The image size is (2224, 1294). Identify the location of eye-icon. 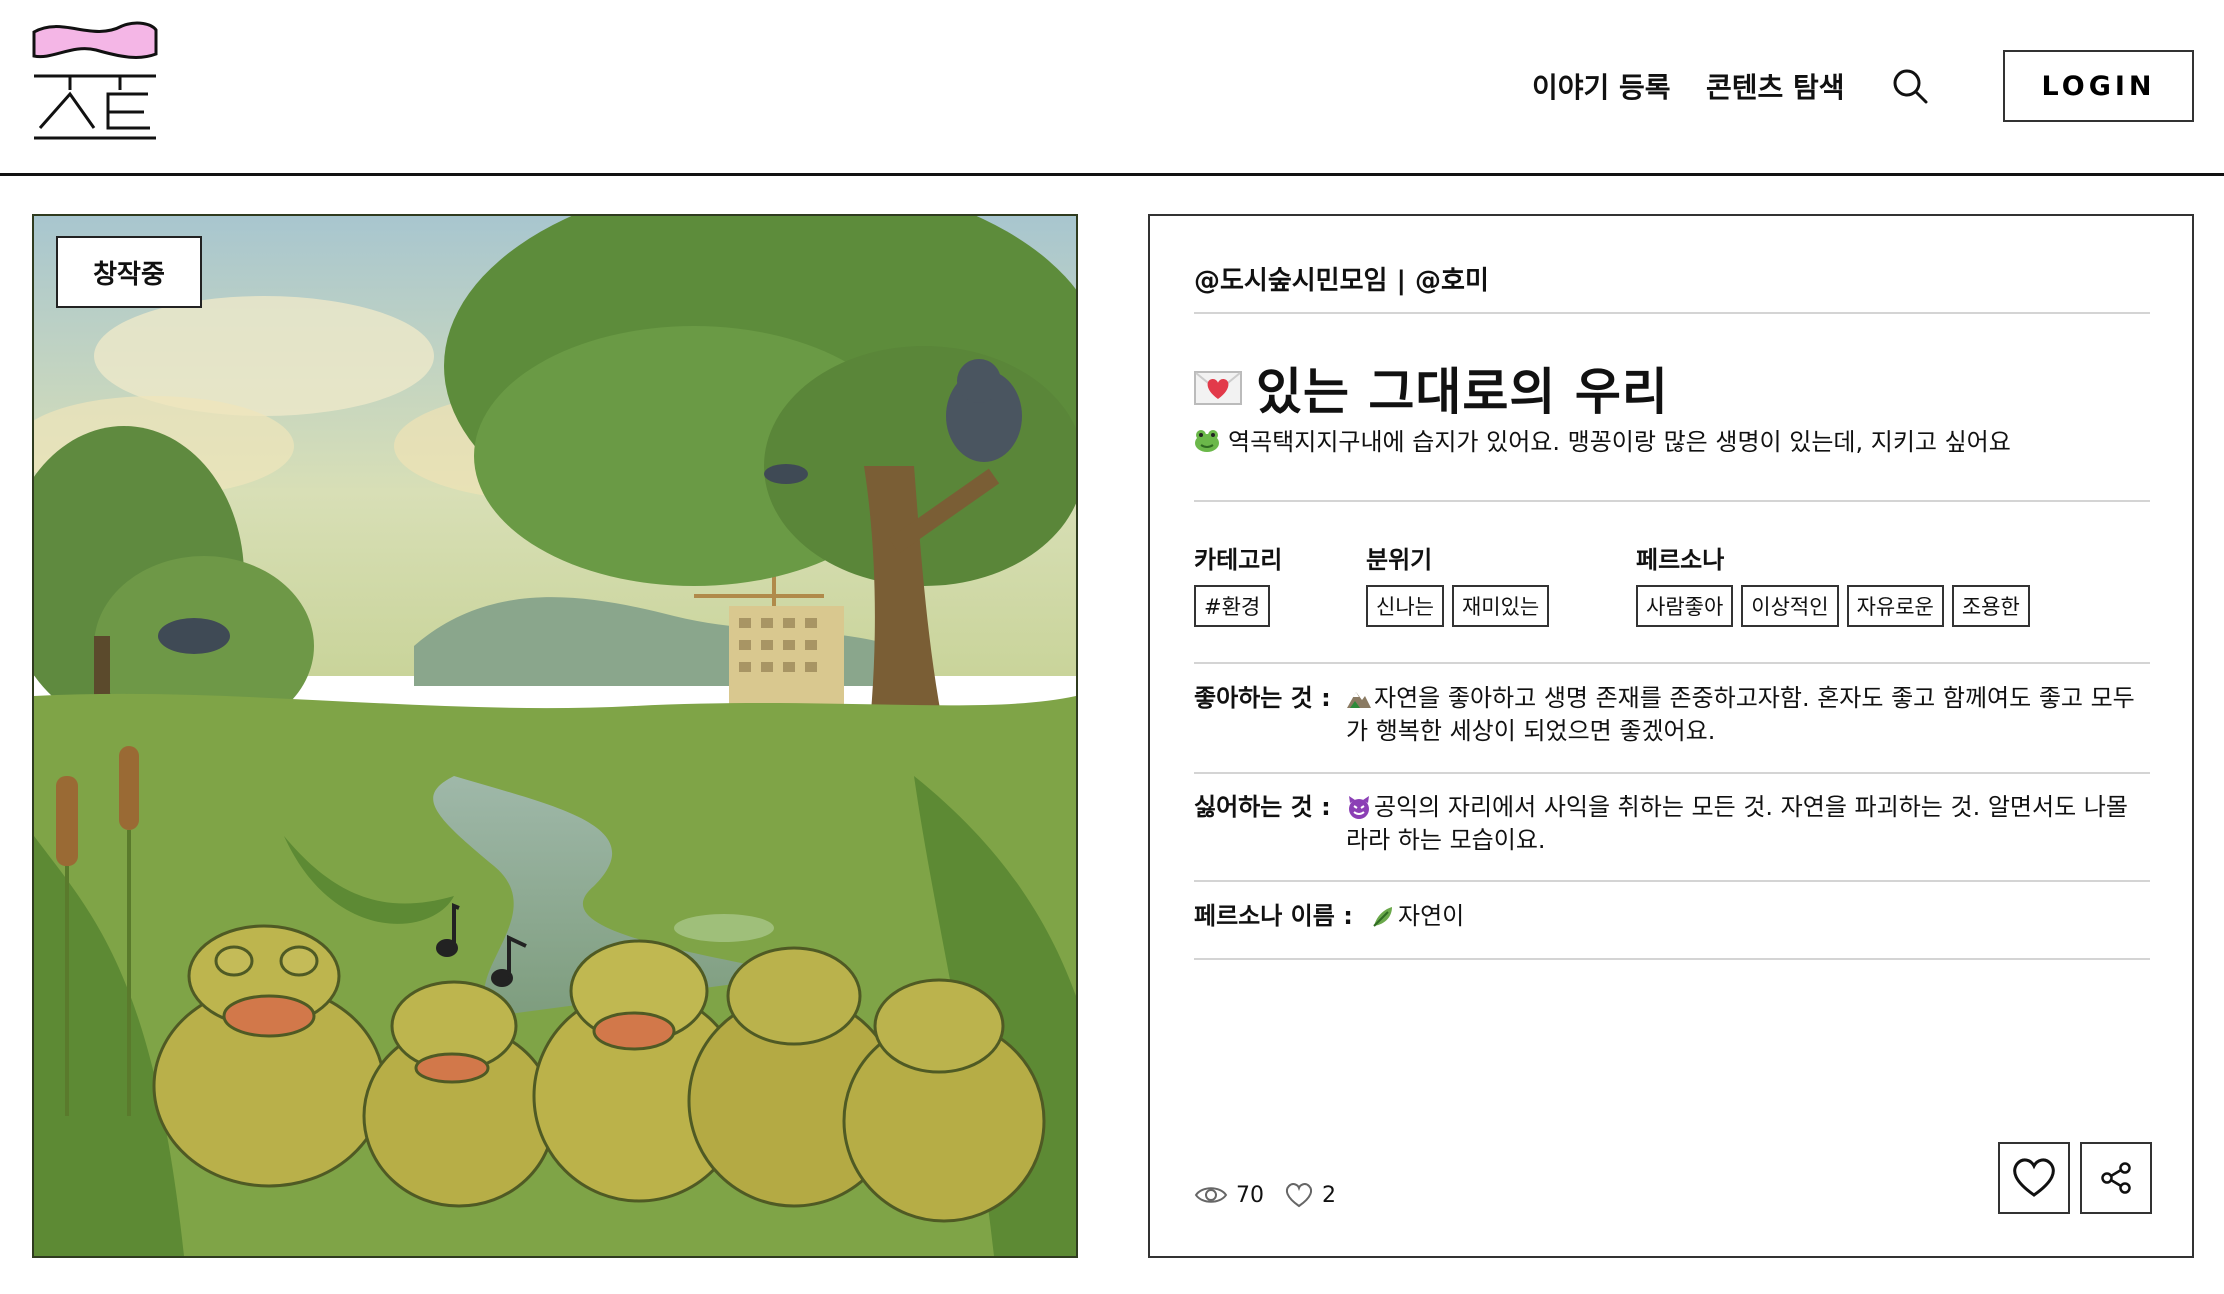
(1211, 1195).